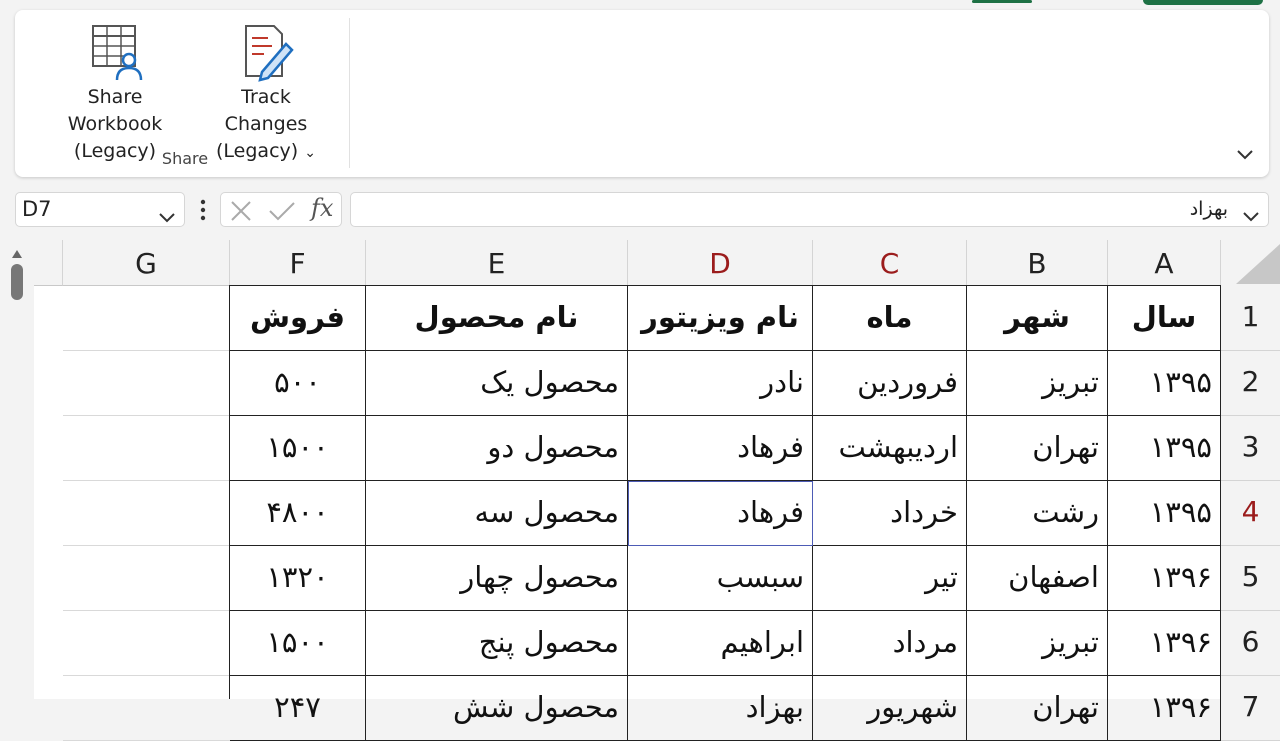  What do you see at coordinates (890, 448) in the screenshot?
I see `cell-c3: اردیبهشت` at bounding box center [890, 448].